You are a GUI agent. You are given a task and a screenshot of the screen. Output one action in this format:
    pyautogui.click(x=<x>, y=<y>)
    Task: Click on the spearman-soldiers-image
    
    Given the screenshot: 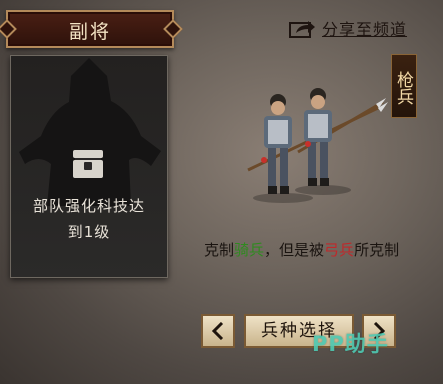 What is the action you would take?
    pyautogui.click(x=317, y=145)
    